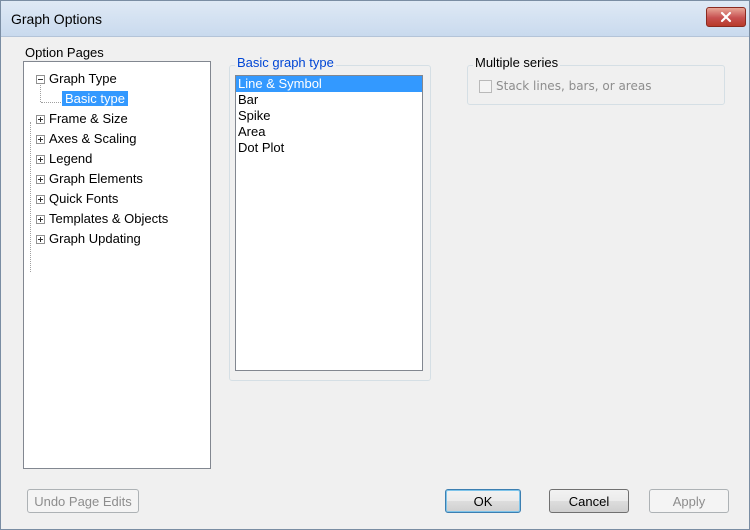 This screenshot has width=750, height=530. I want to click on tree-item-label: Frame & Size, so click(88, 118).